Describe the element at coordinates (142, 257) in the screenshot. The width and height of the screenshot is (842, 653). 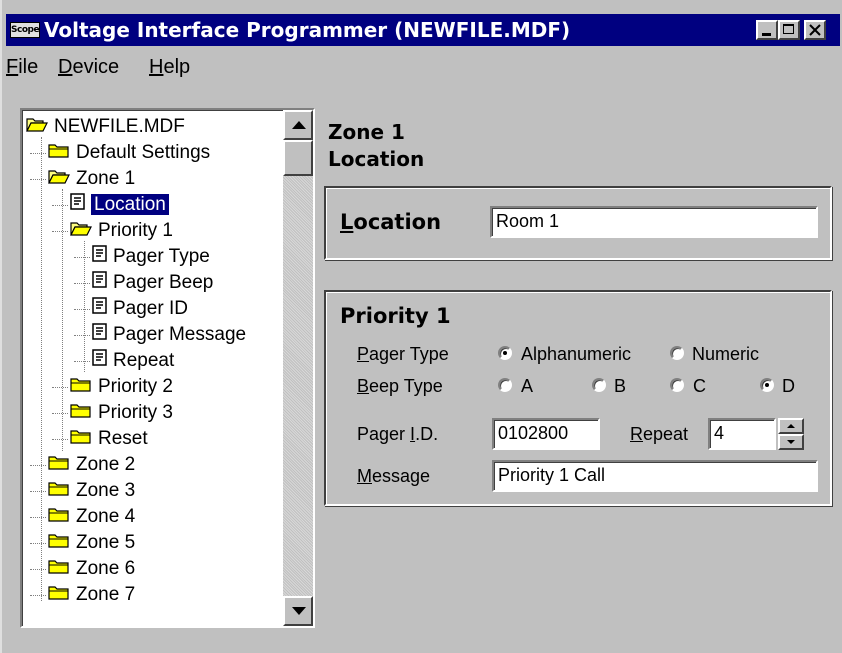
I see `tree-item: Pager Type` at that location.